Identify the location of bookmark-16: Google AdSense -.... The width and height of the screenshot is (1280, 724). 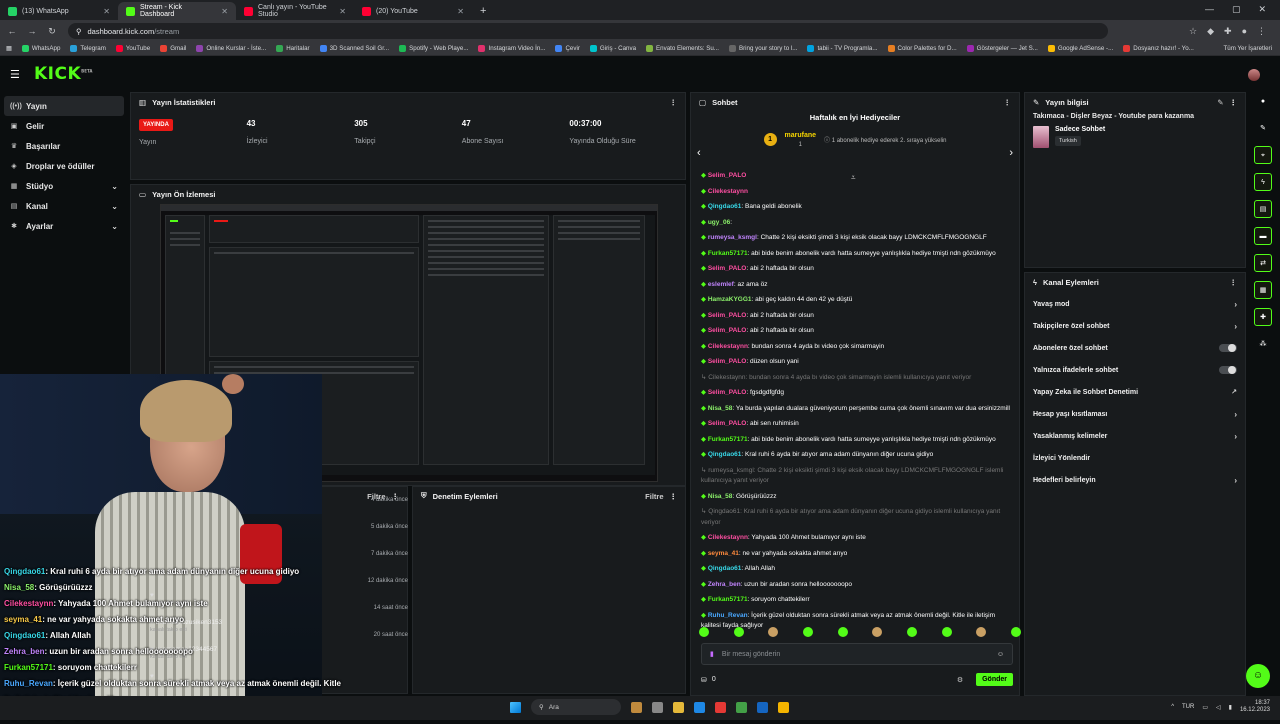
(1080, 48).